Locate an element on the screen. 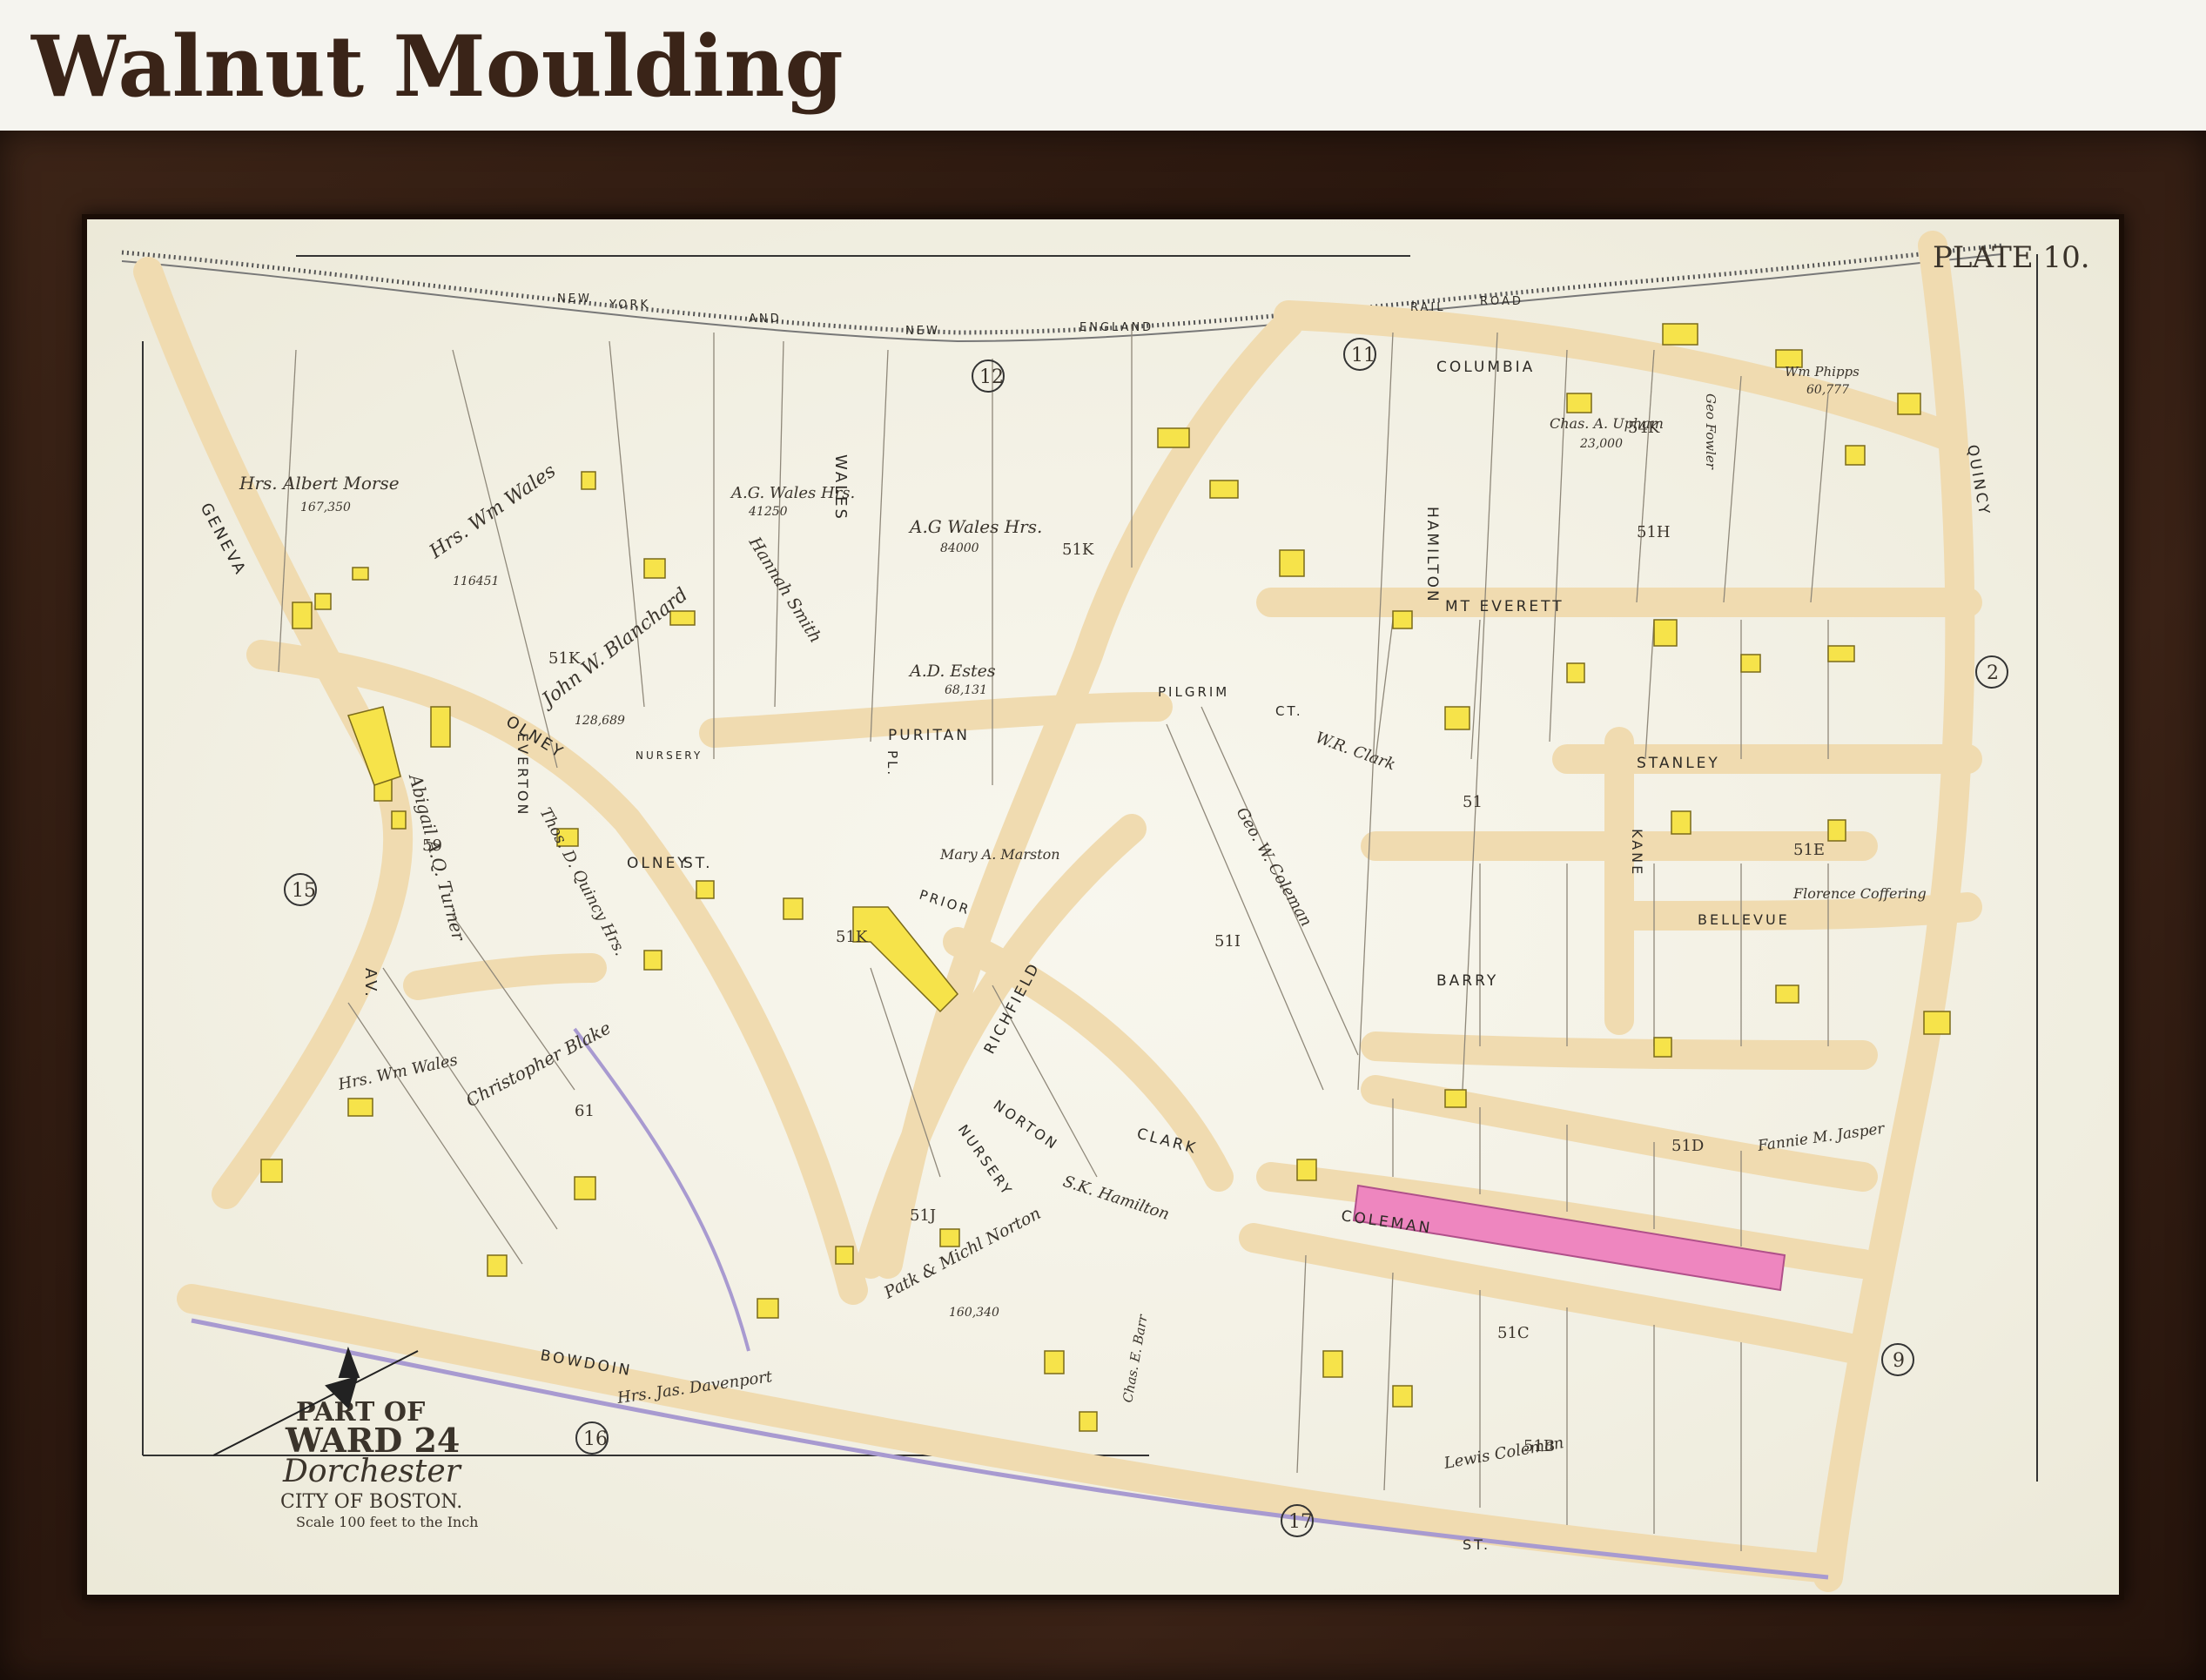 The height and width of the screenshot is (1680, 2206). area-8: 23,000 is located at coordinates (1601, 444).